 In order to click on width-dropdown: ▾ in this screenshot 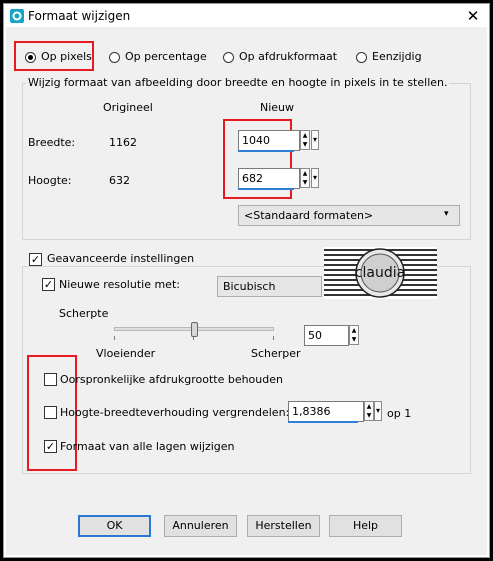, I will do `click(315, 140)`.